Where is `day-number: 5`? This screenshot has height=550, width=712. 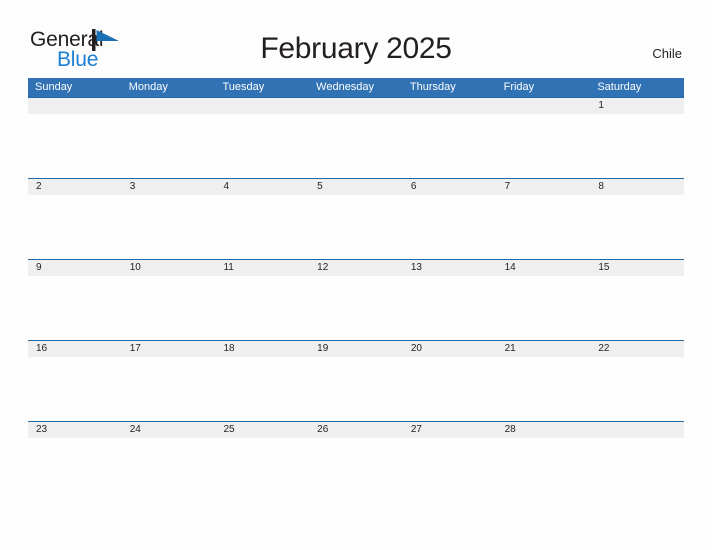 day-number: 5 is located at coordinates (356, 187).